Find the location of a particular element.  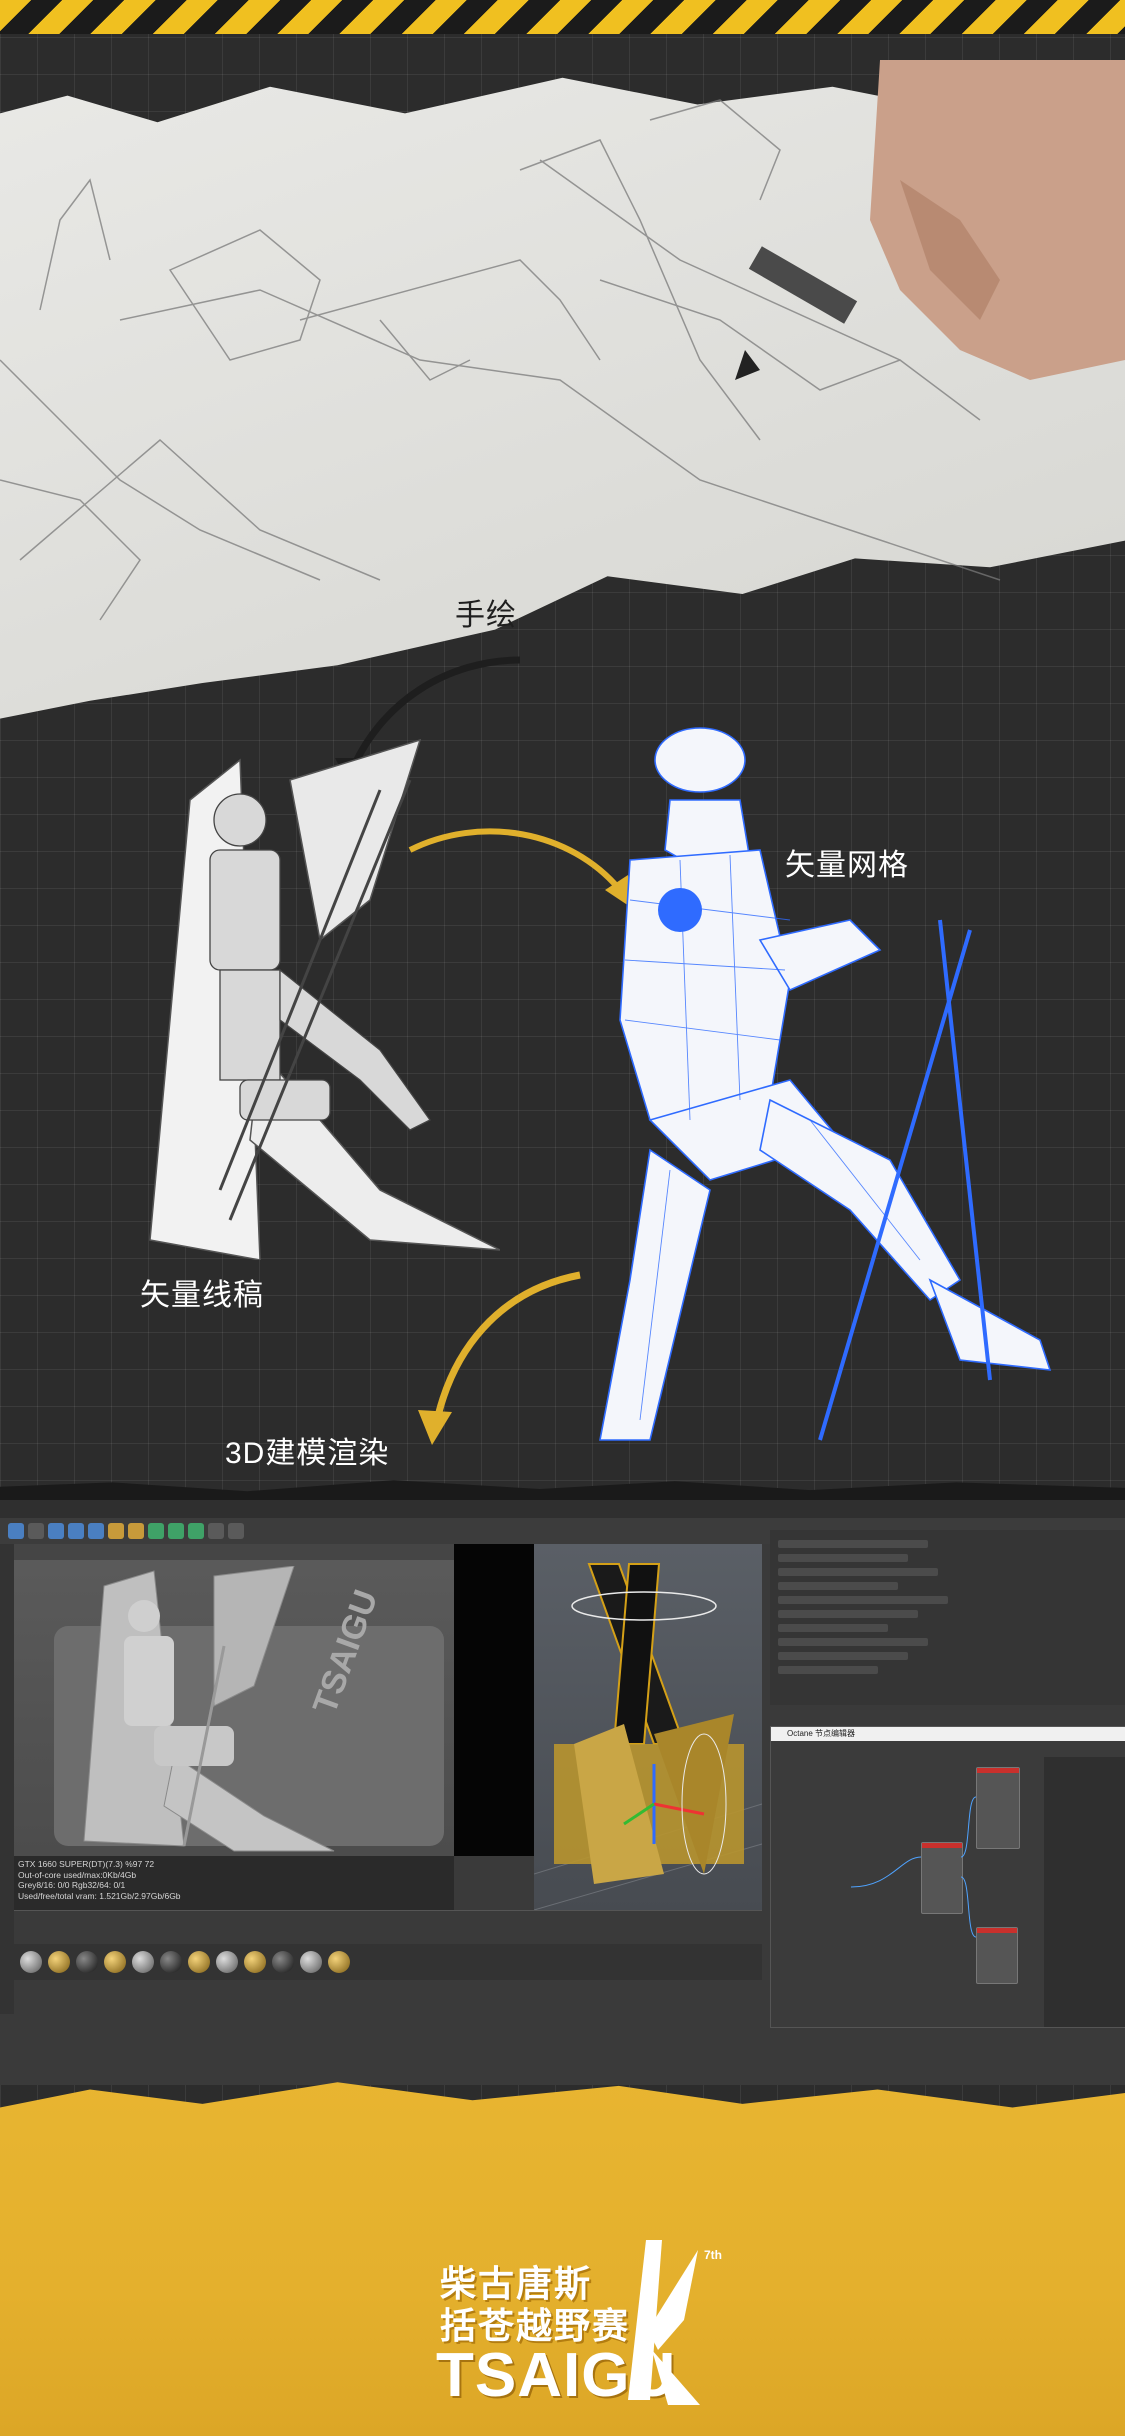

move-tool-icon is located at coordinates (56, 1531).